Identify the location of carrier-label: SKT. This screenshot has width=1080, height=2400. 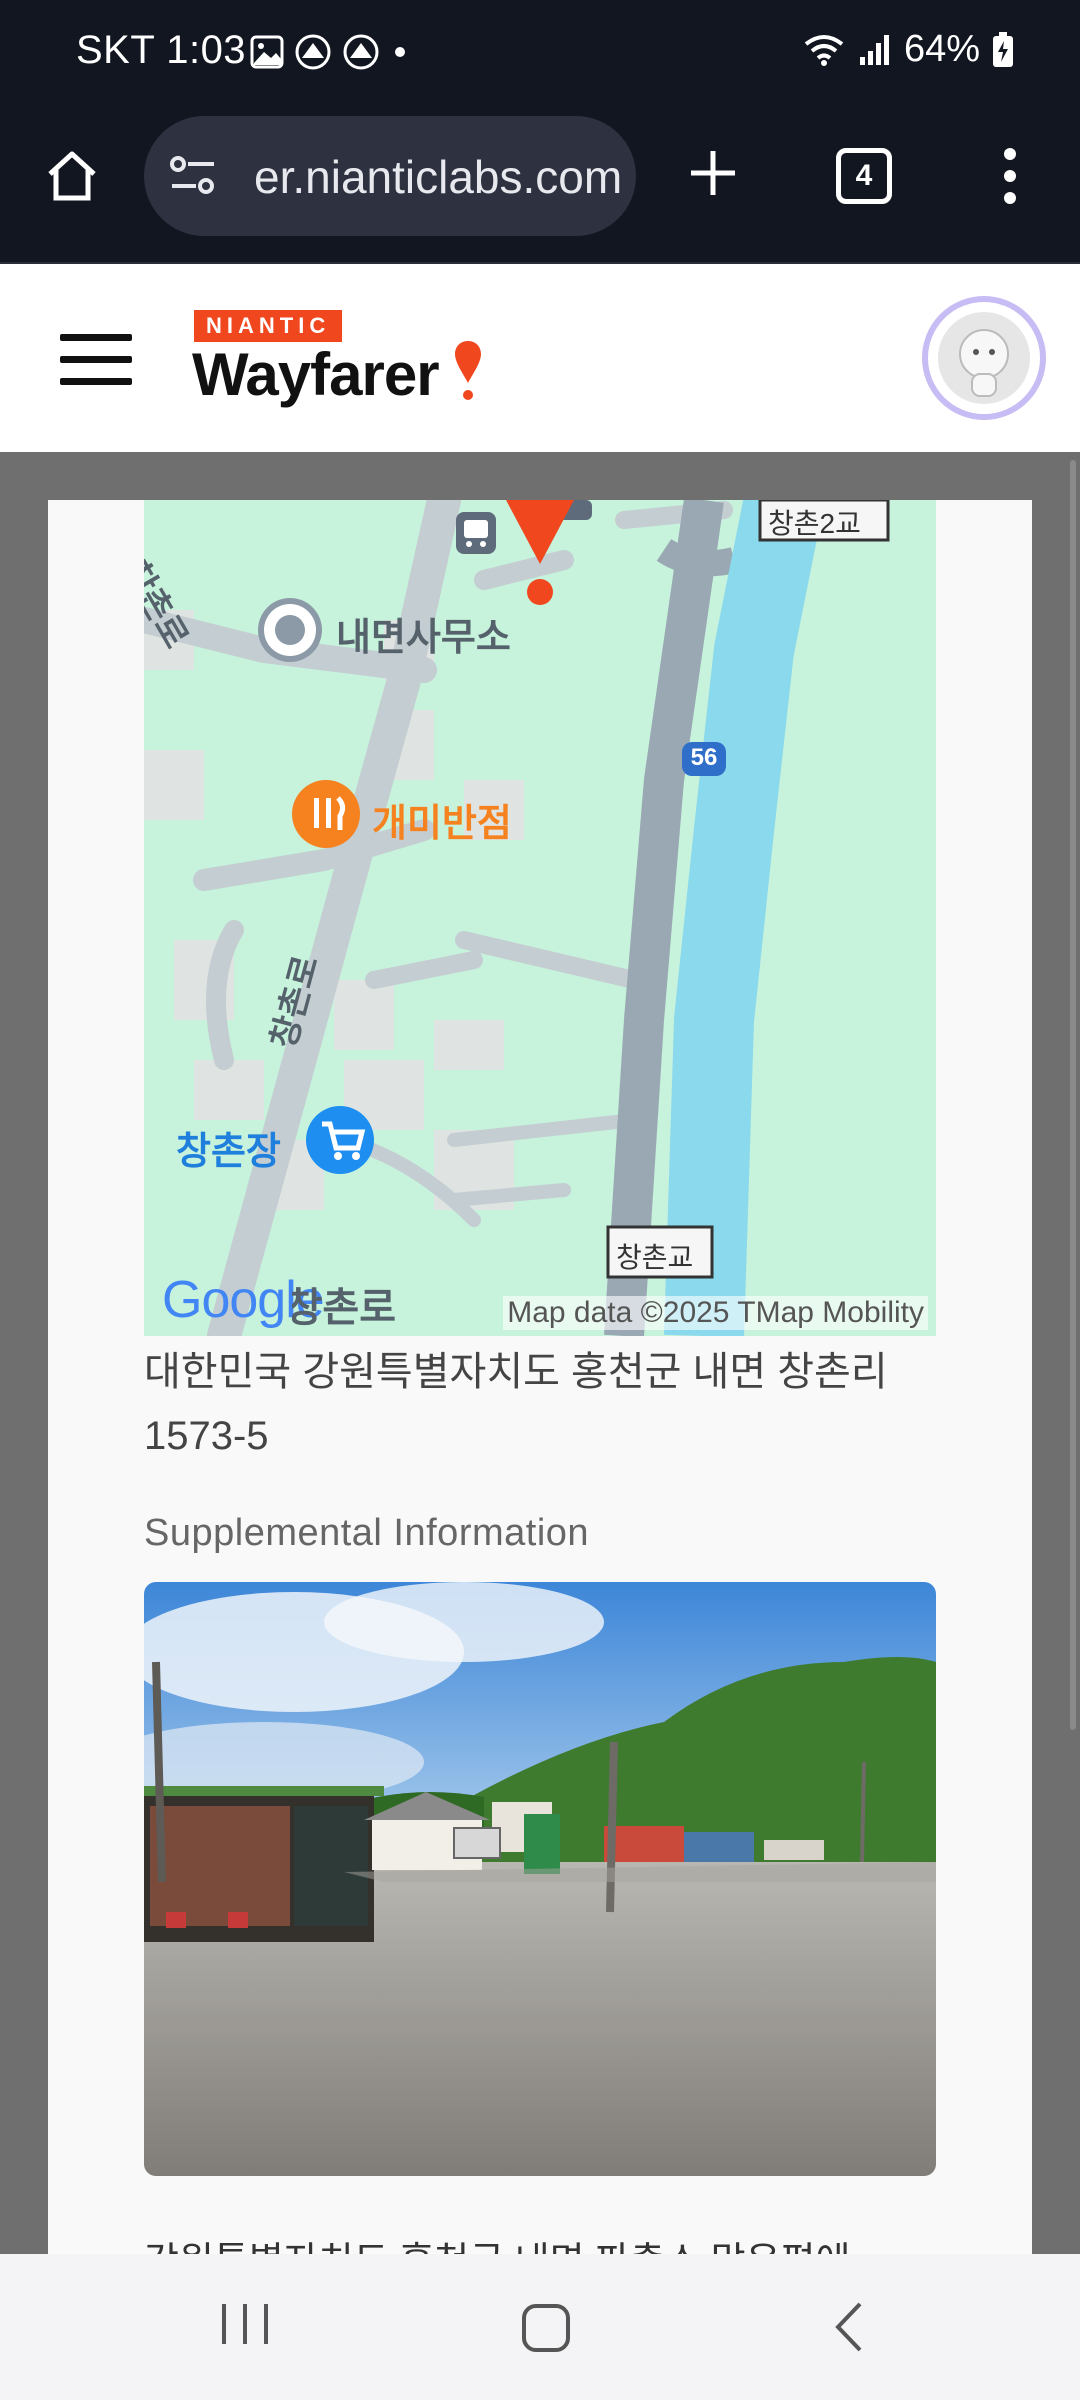
(115, 50).